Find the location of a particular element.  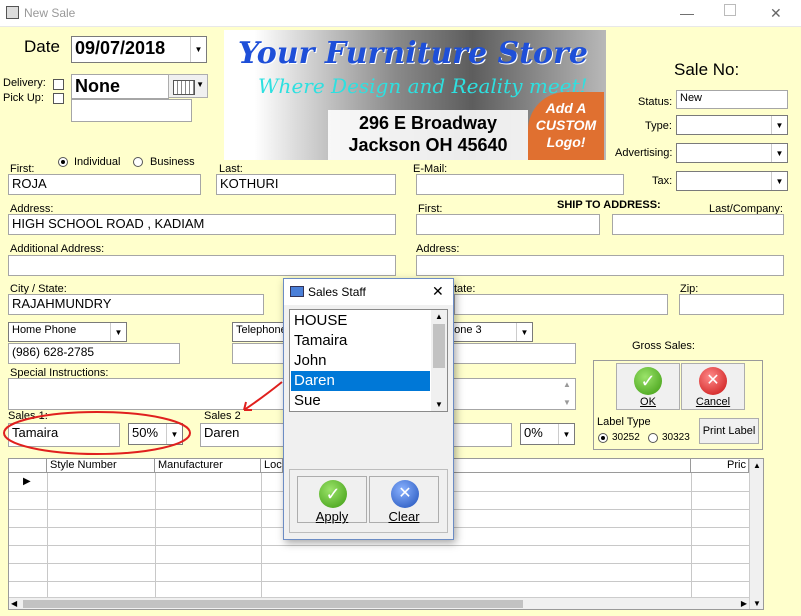

scroll-right-icon: ▶ is located at coordinates (744, 603).